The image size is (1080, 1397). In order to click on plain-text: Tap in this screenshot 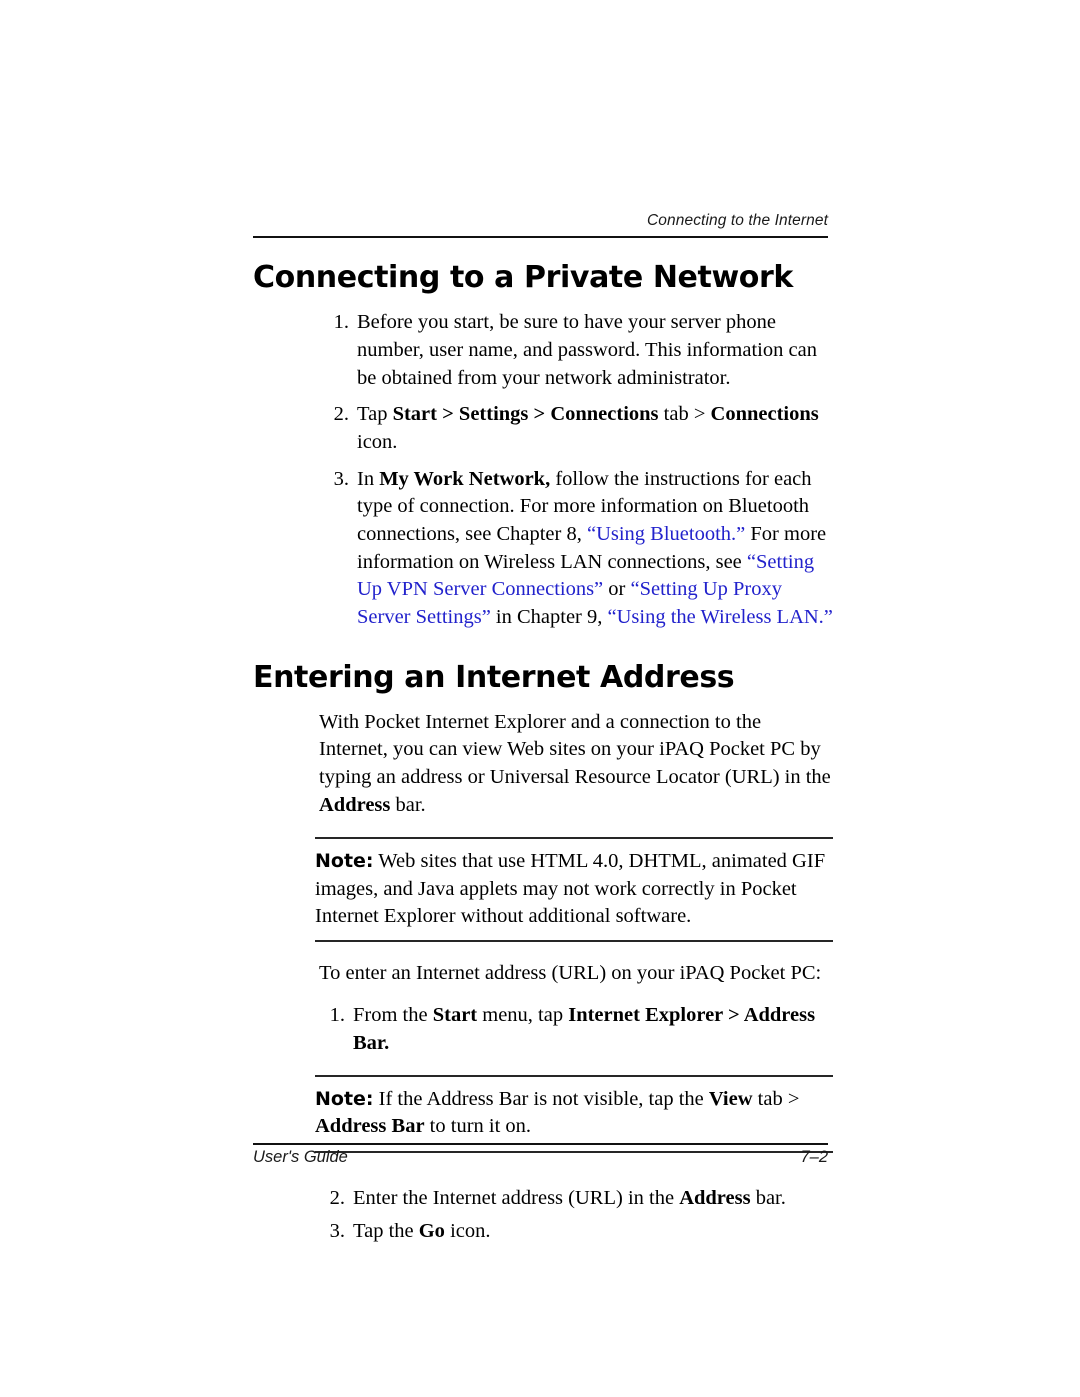, I will do `click(375, 414)`.